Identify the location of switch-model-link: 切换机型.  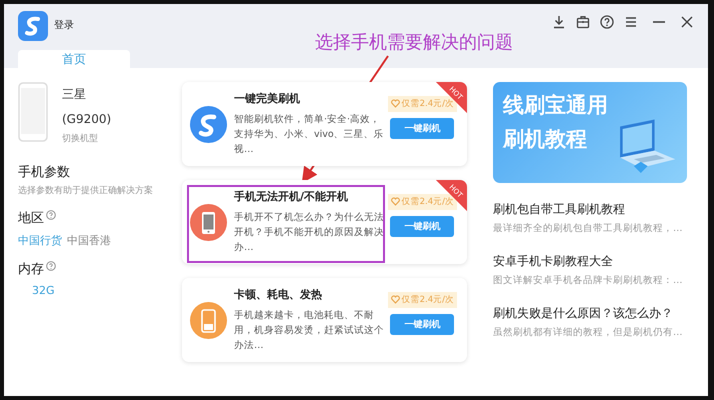
(87, 138).